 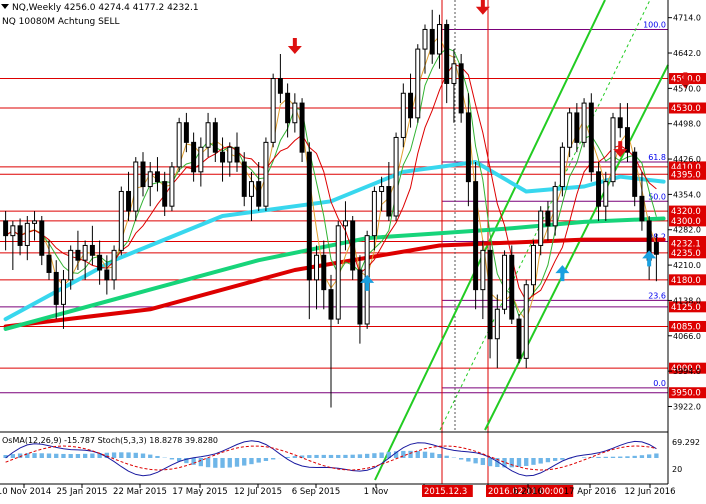 I want to click on price-tick-label: 4714.0, so click(x=687, y=18).